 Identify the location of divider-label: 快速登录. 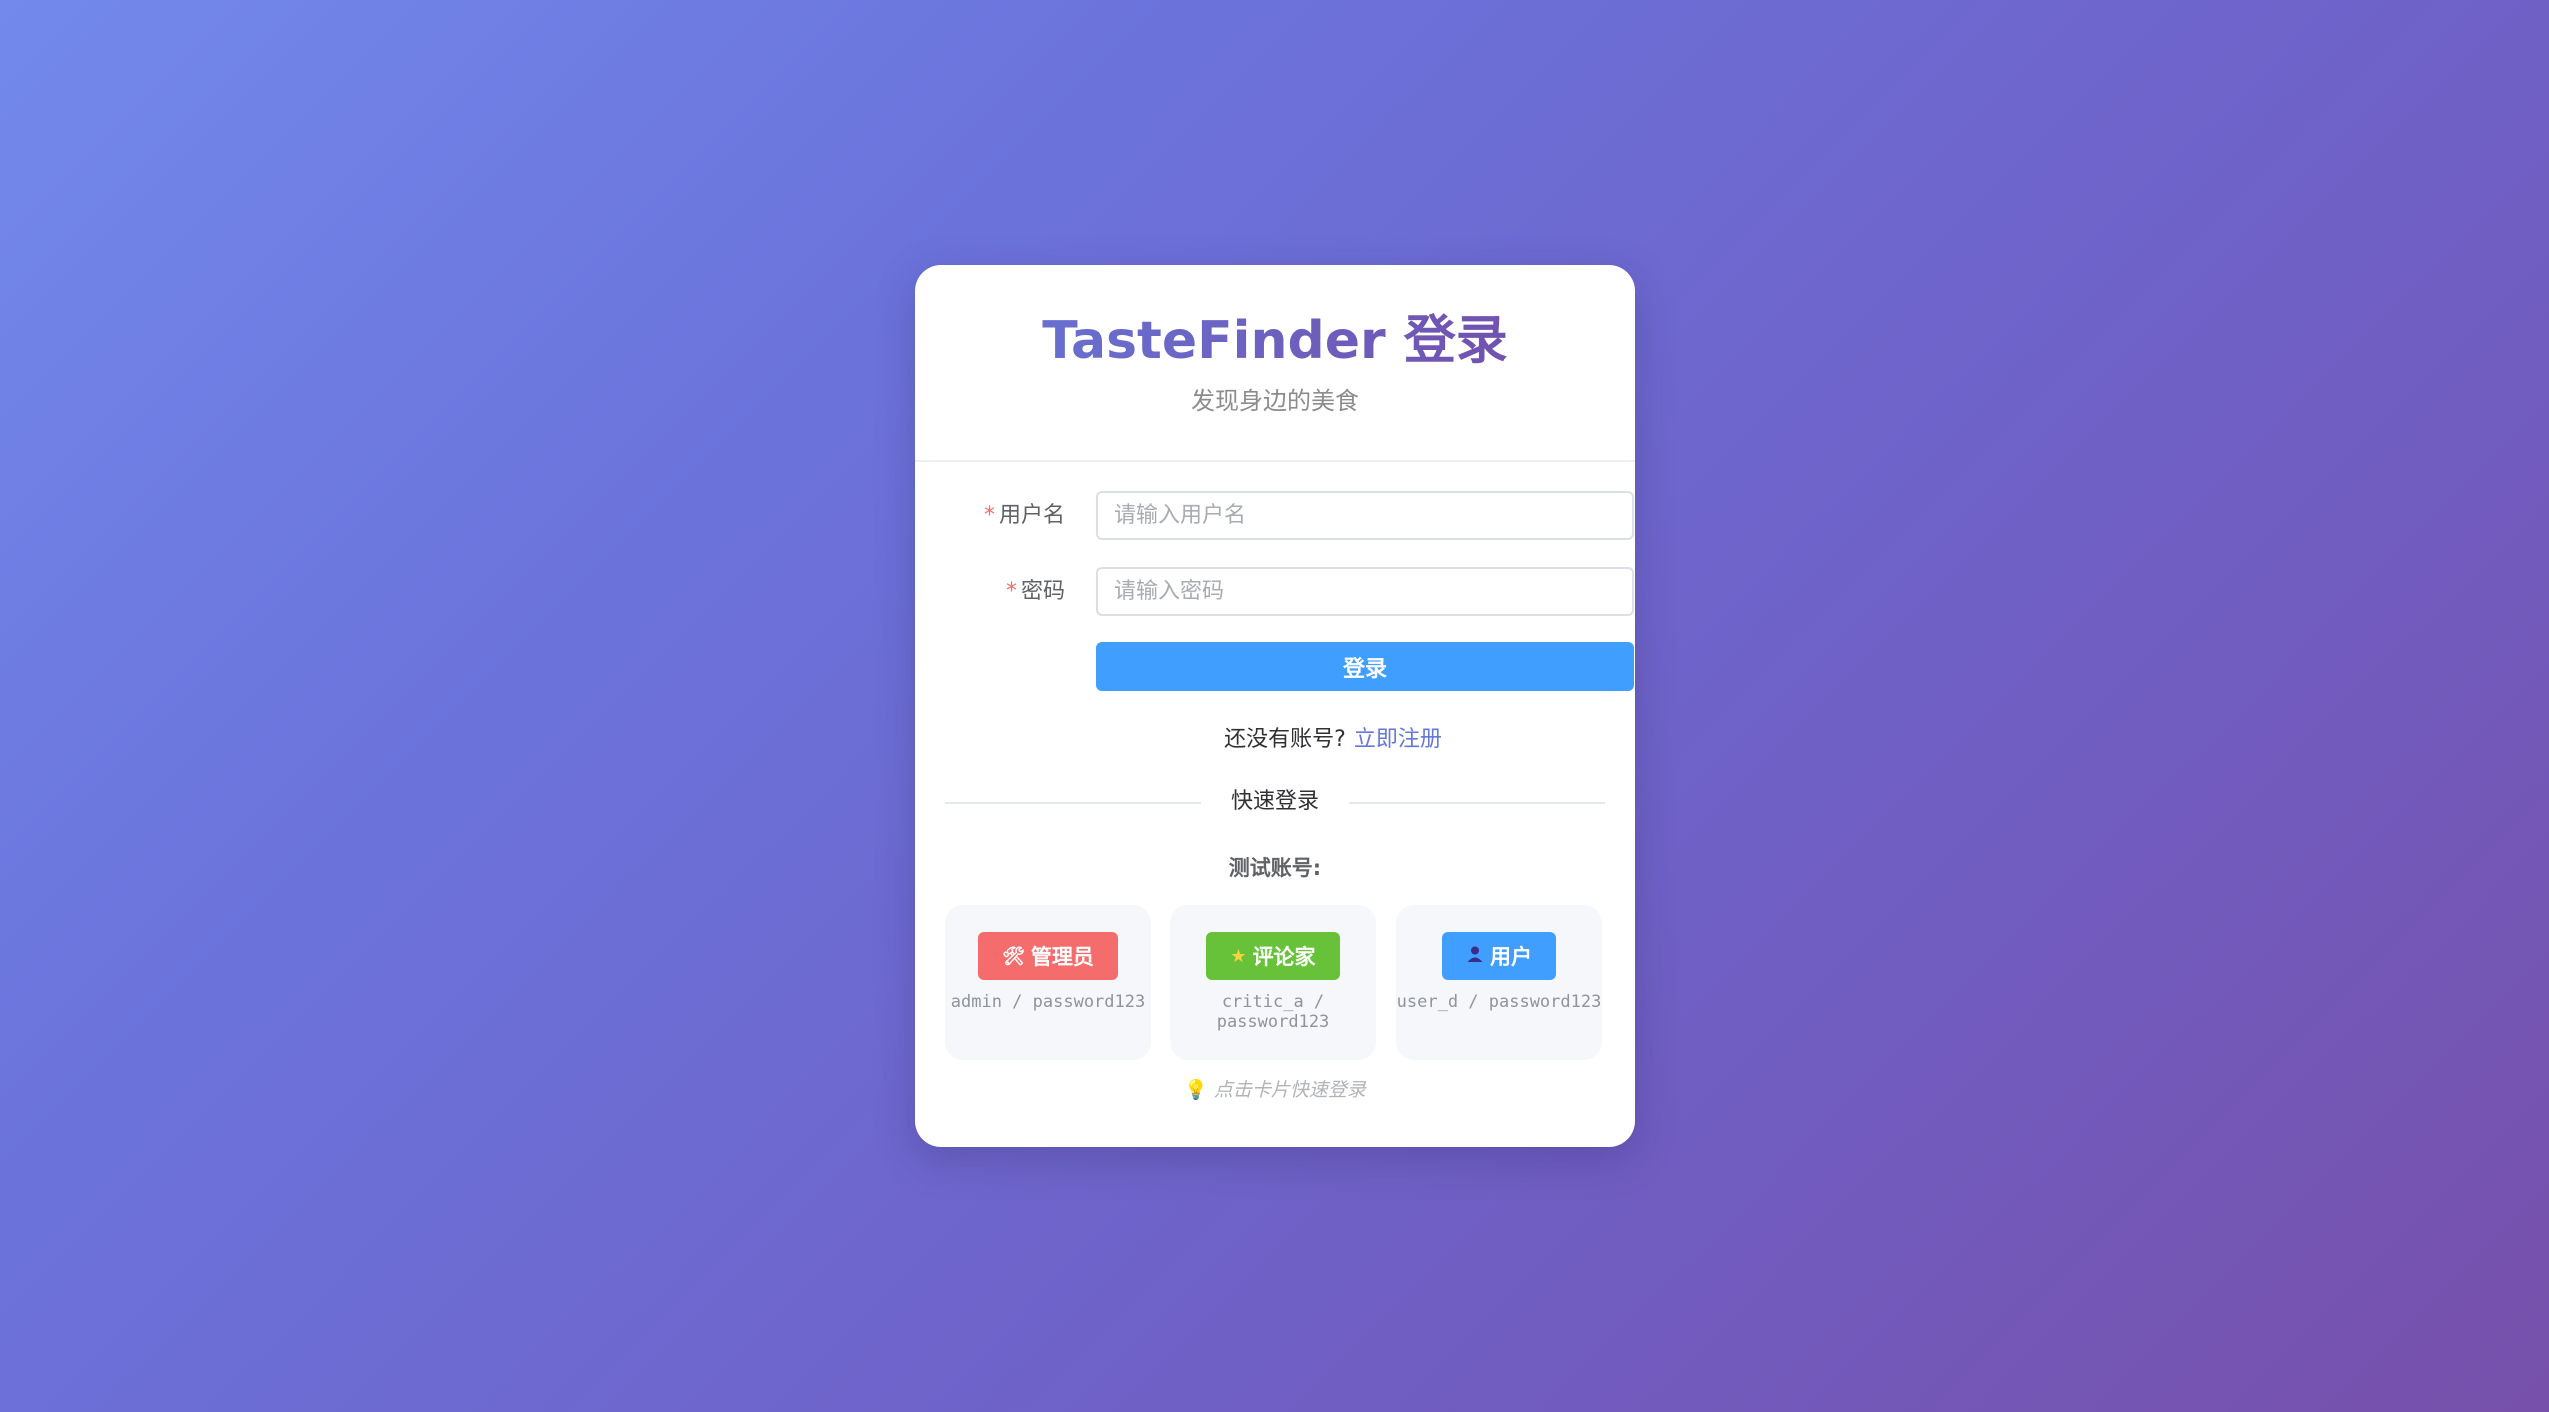
(1274, 801).